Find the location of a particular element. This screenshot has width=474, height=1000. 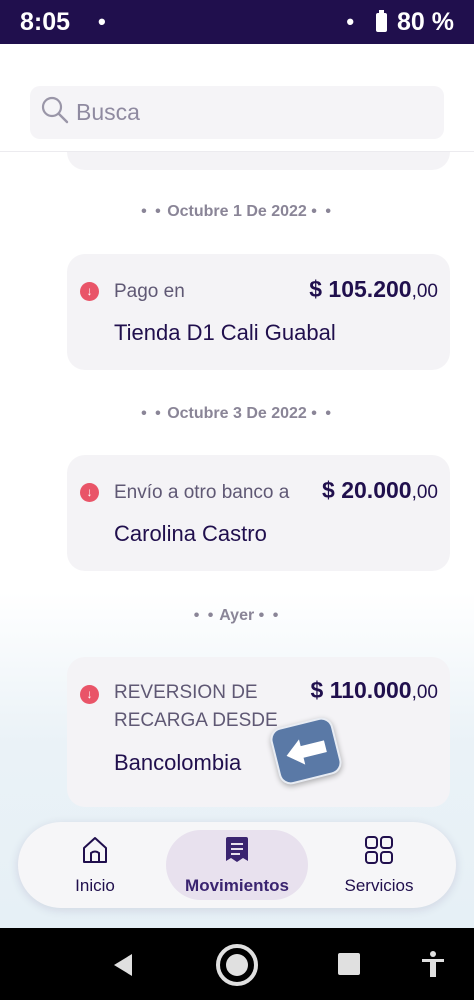

transaction-label-line1: REVERSION DE is located at coordinates (186, 692).